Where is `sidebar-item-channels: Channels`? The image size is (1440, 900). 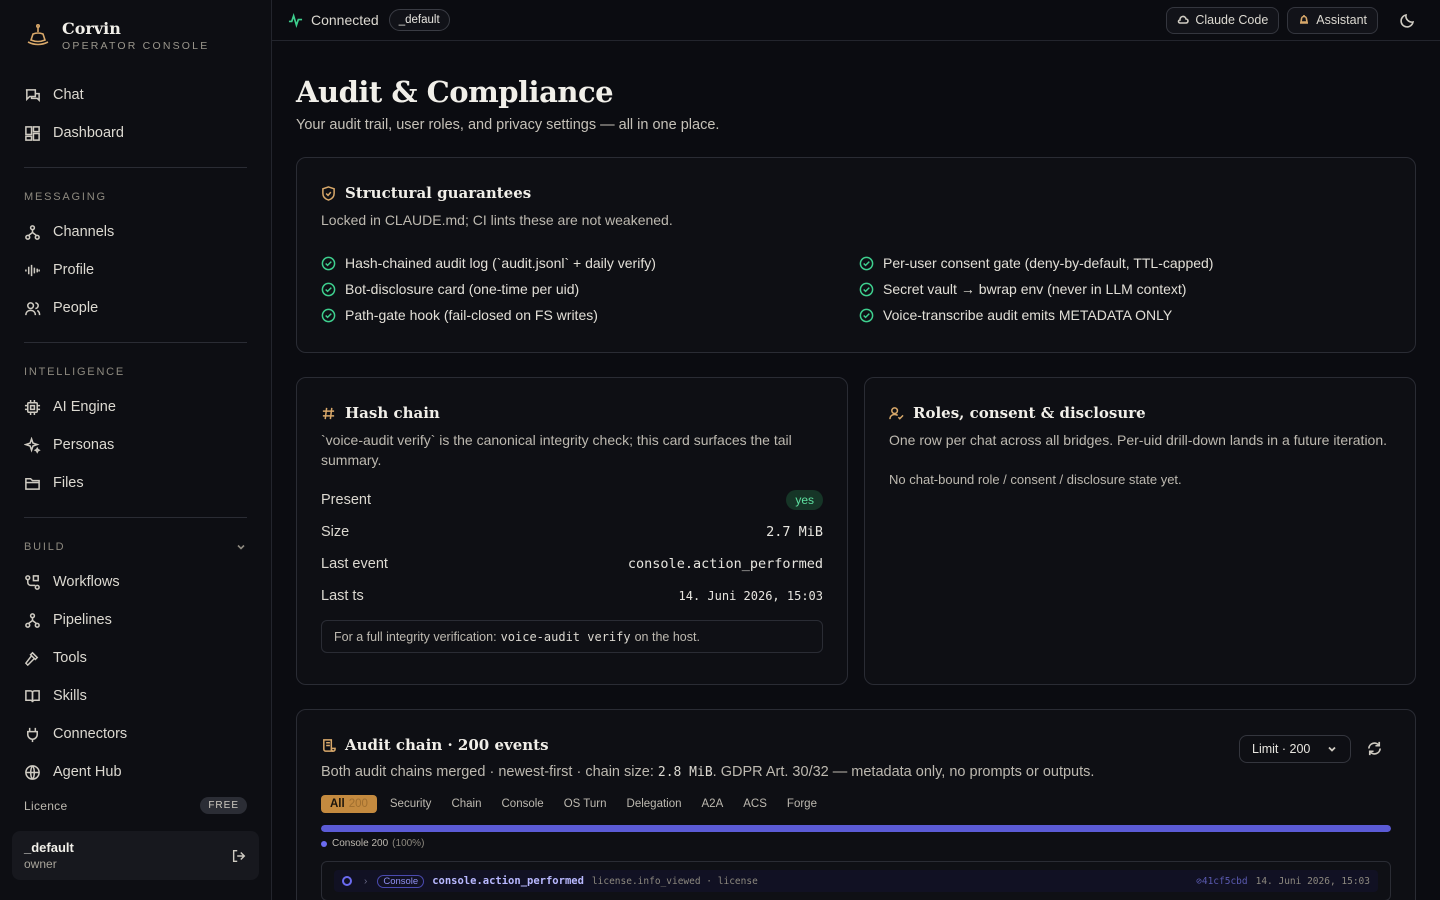 sidebar-item-channels: Channels is located at coordinates (130, 232).